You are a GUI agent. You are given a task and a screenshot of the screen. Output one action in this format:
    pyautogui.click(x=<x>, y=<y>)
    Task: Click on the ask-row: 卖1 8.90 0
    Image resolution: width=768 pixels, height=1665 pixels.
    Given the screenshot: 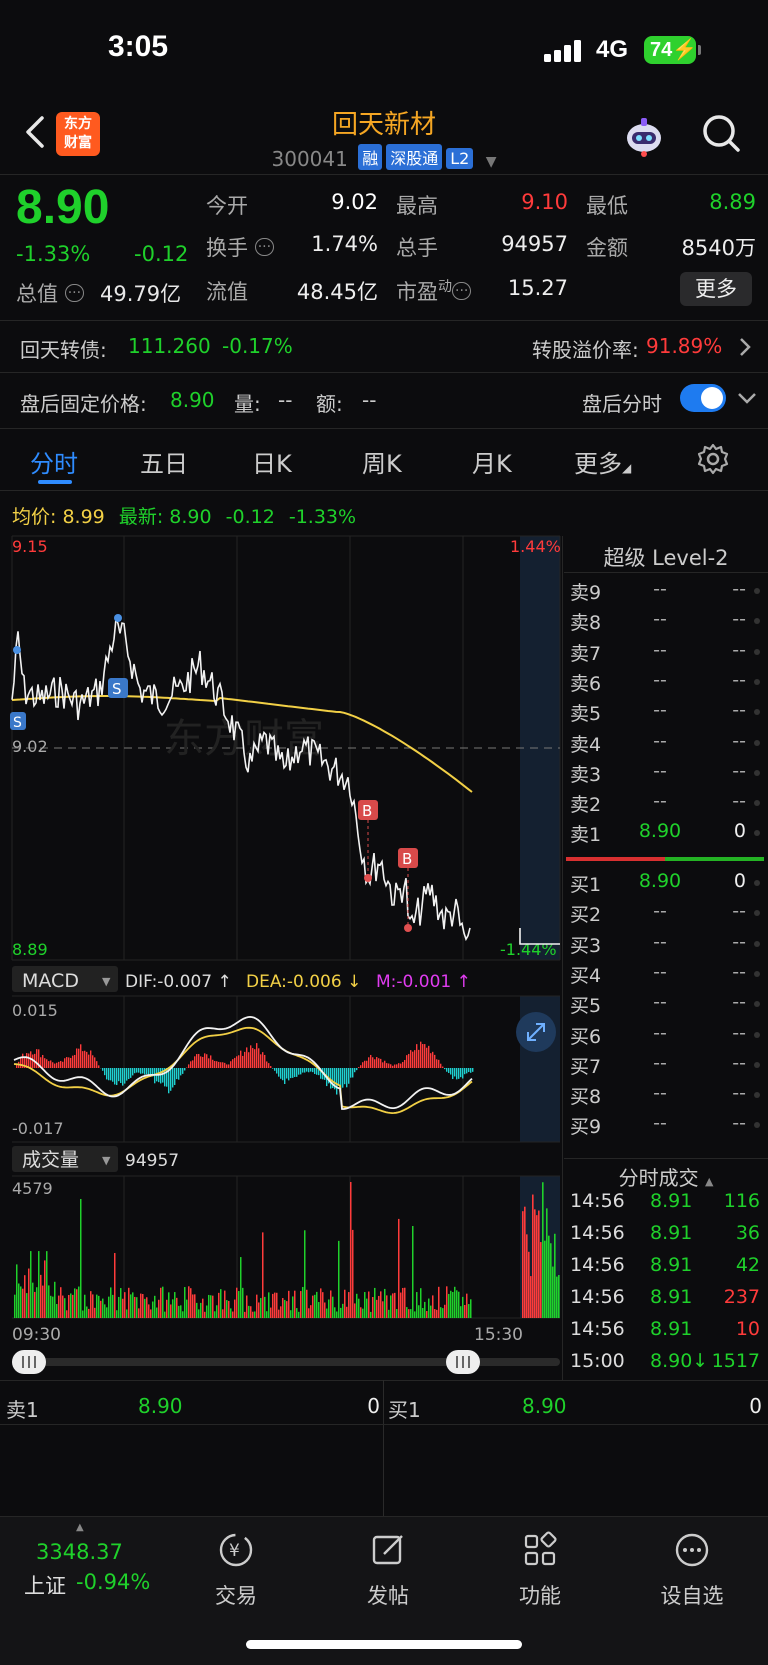 What is the action you would take?
    pyautogui.click(x=665, y=835)
    